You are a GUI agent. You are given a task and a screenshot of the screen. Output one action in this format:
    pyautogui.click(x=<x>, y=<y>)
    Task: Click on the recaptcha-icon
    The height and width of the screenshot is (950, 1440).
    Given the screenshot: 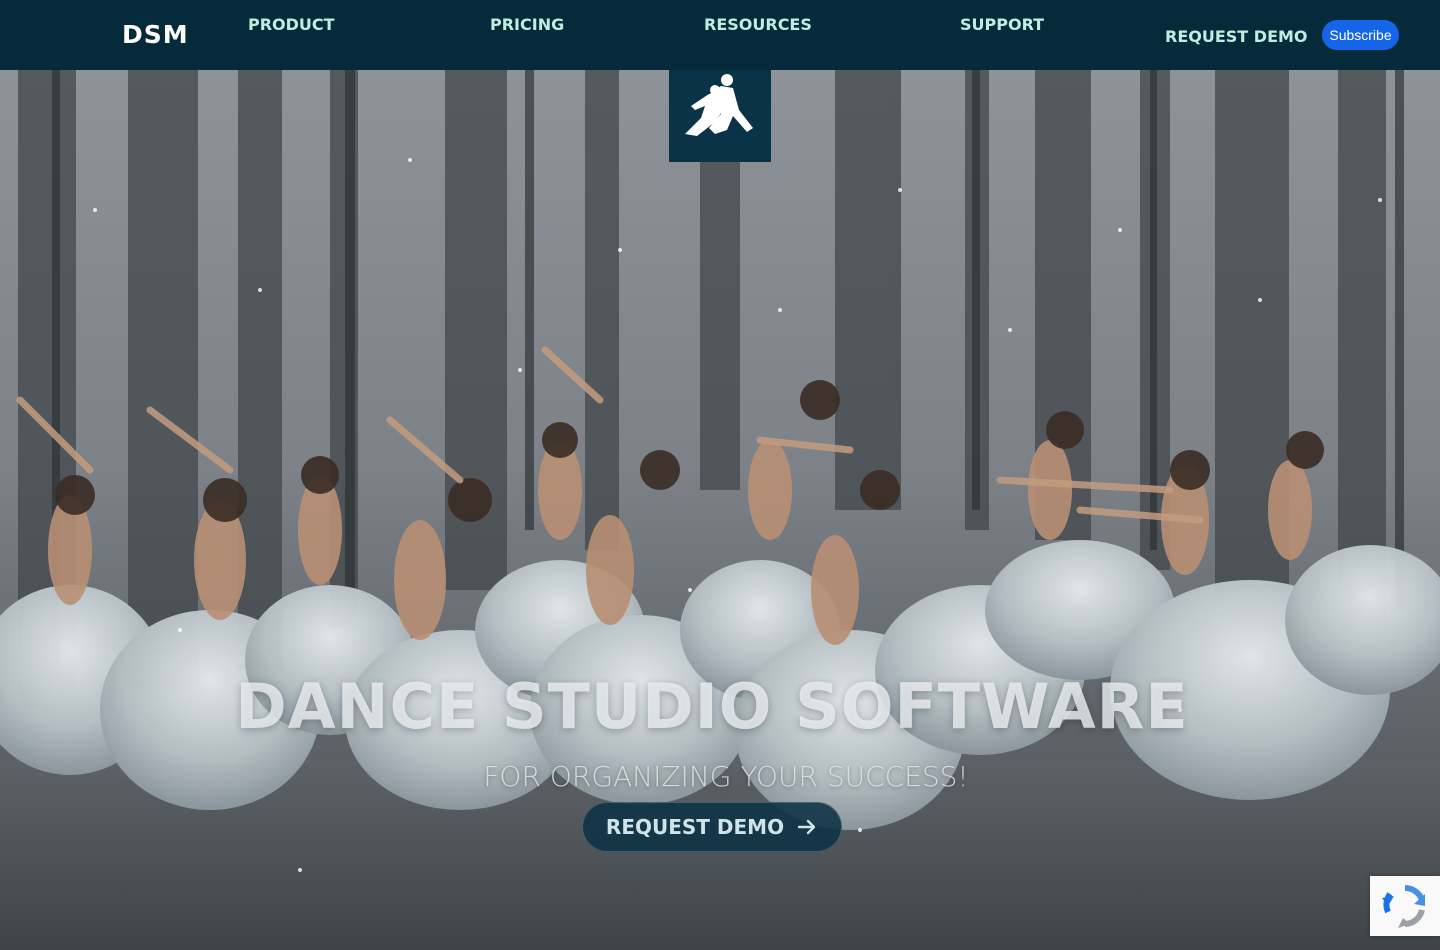 What is the action you would take?
    pyautogui.click(x=1403, y=906)
    